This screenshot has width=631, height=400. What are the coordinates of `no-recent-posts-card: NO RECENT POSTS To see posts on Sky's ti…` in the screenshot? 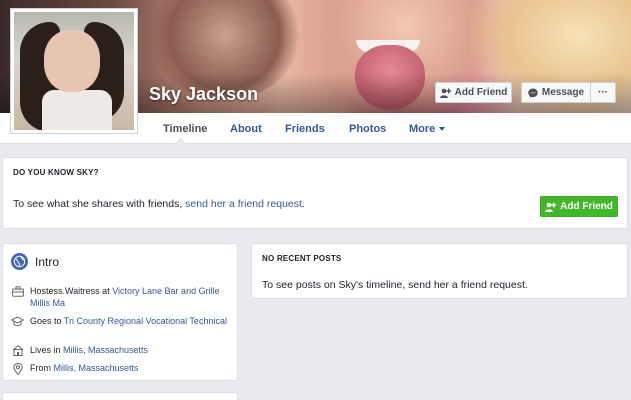 It's located at (439, 271).